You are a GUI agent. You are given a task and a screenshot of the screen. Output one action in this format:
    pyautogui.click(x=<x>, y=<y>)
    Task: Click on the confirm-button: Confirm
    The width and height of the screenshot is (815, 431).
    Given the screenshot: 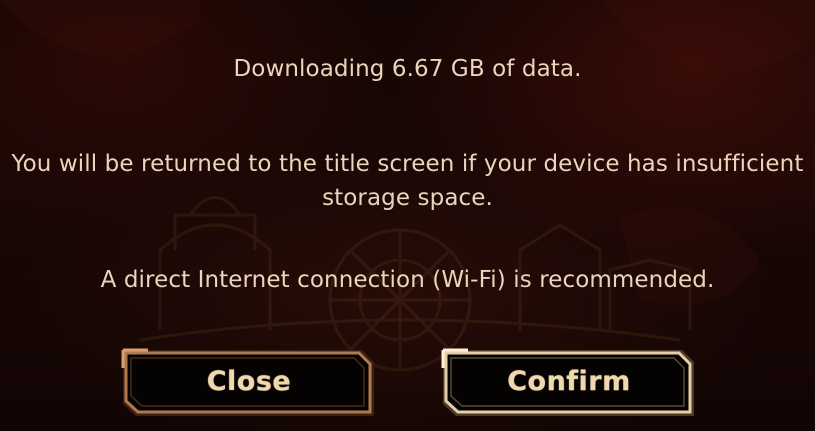 What is the action you would take?
    pyautogui.click(x=569, y=383)
    